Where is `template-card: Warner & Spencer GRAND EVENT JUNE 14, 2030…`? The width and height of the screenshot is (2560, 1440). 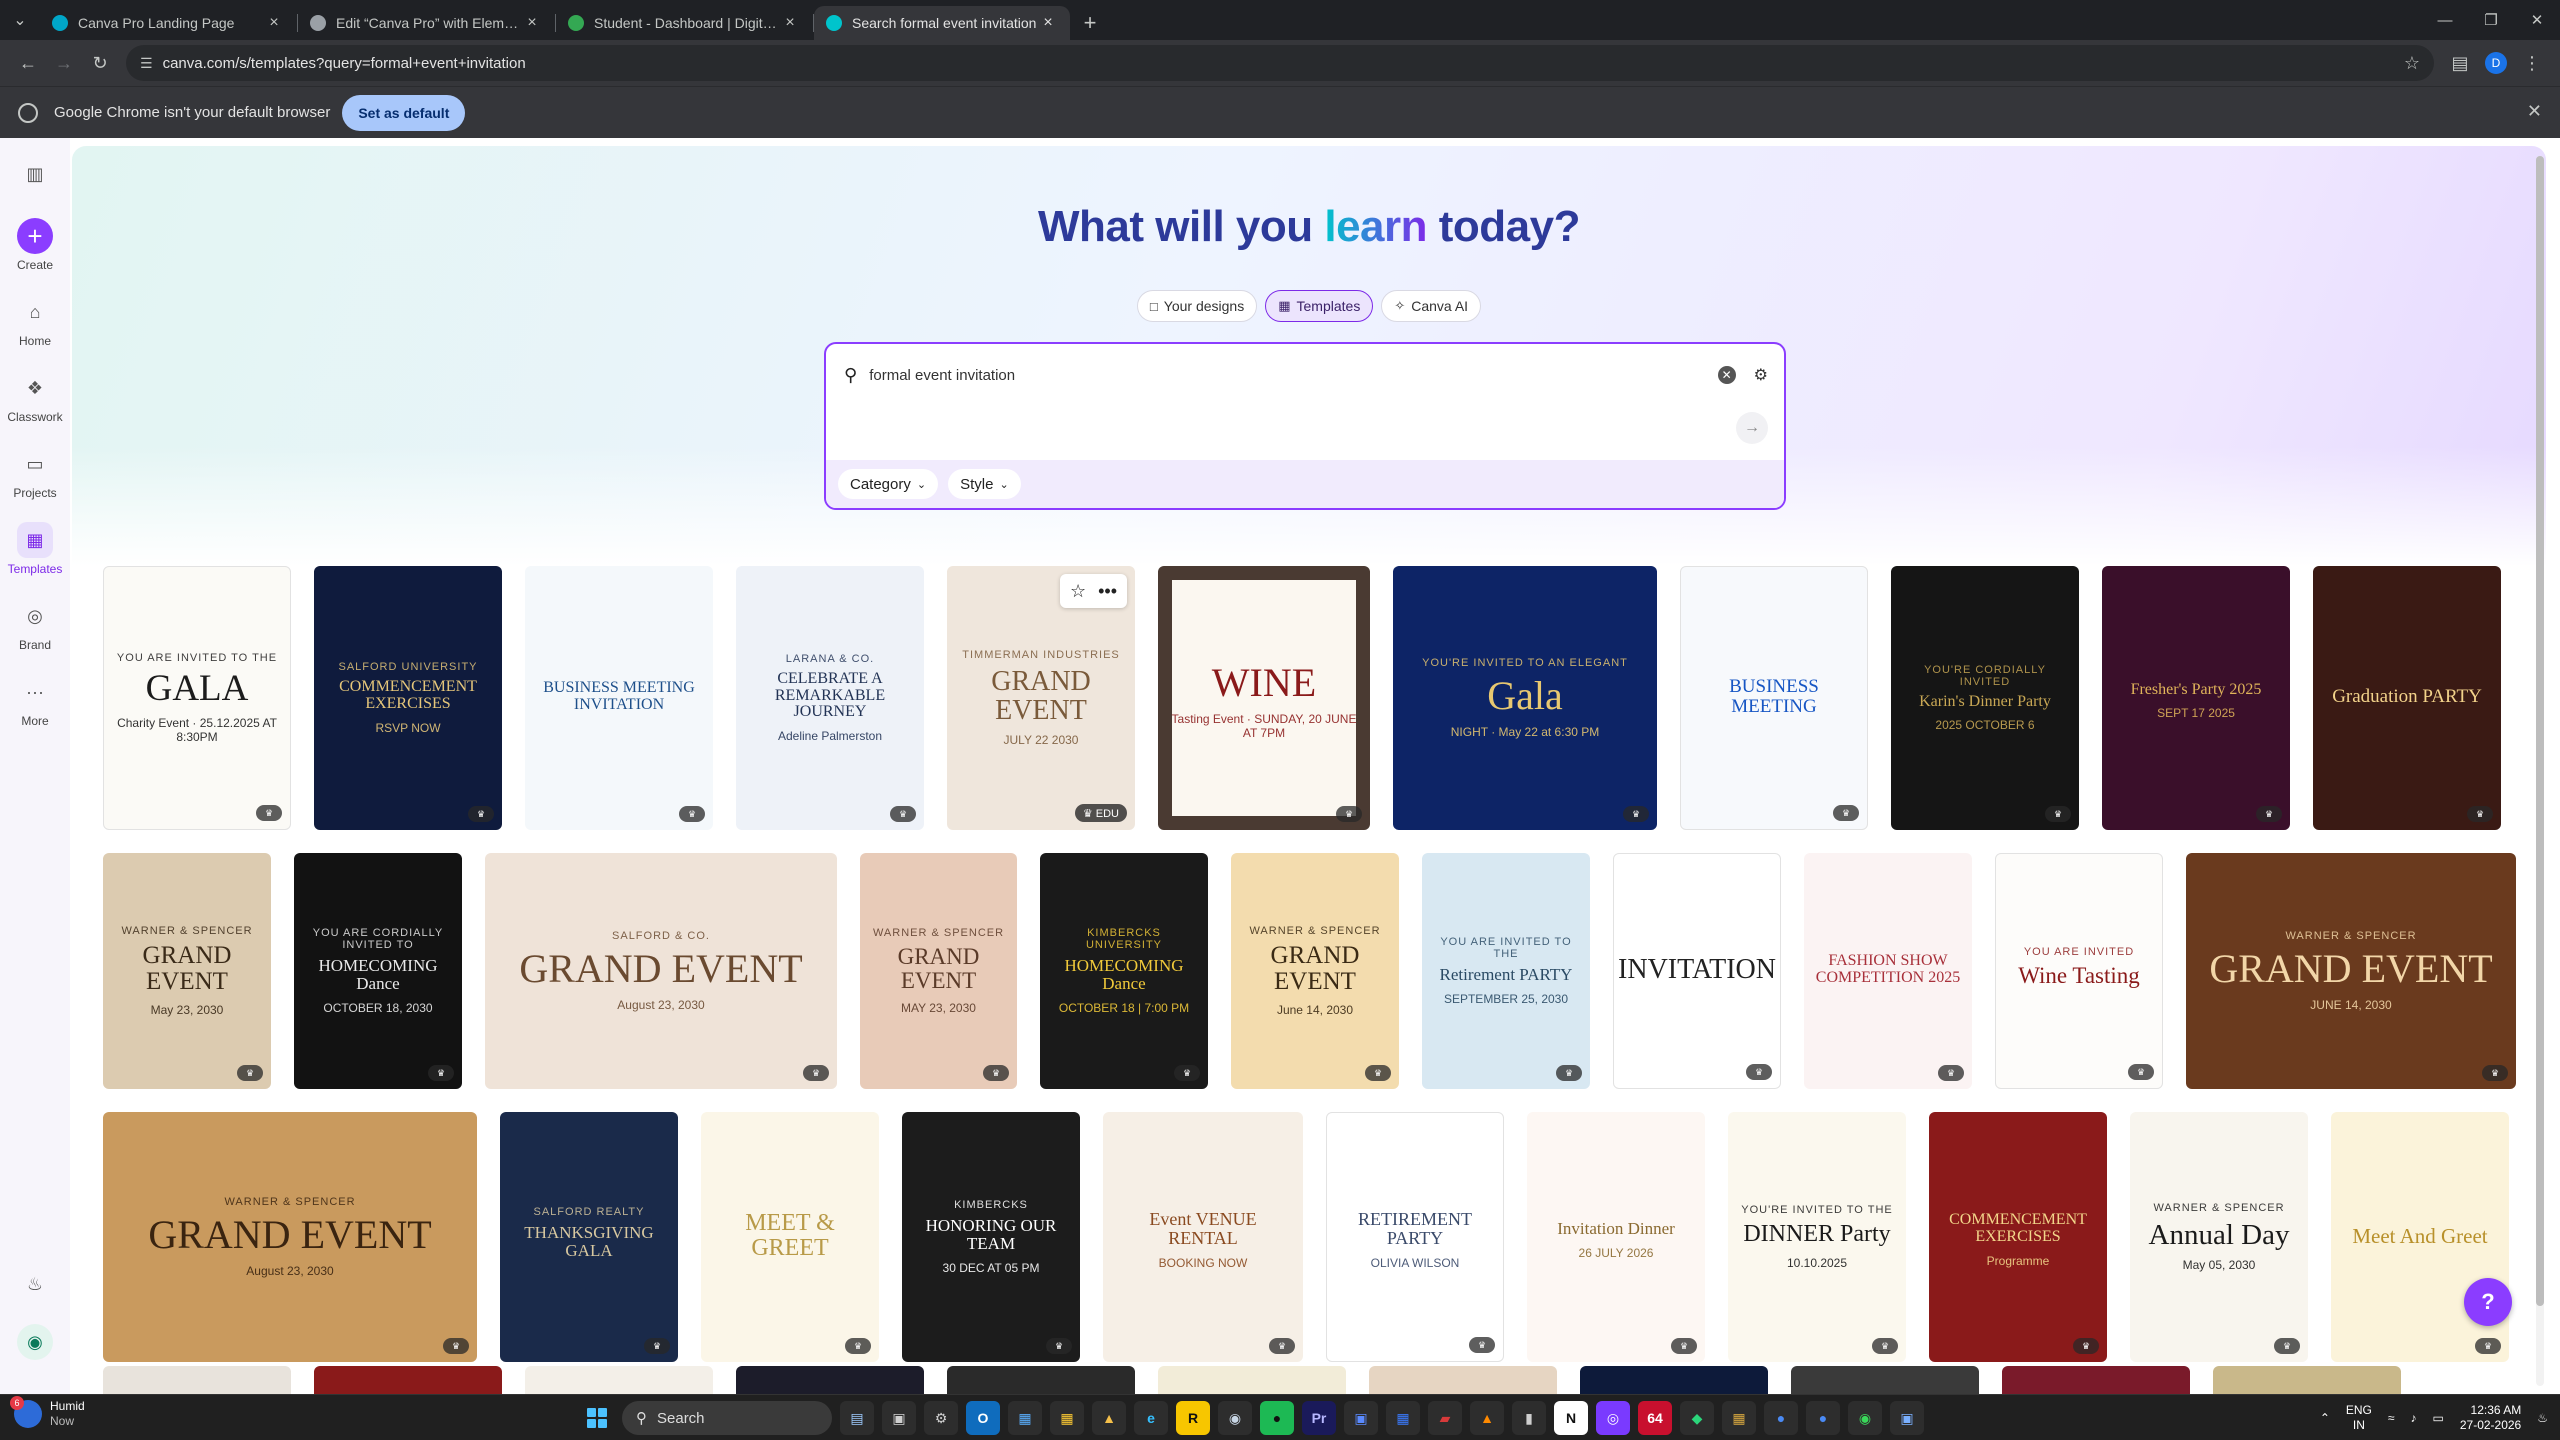 template-card: Warner & Spencer GRAND EVENT JUNE 14, 2030… is located at coordinates (2351, 971).